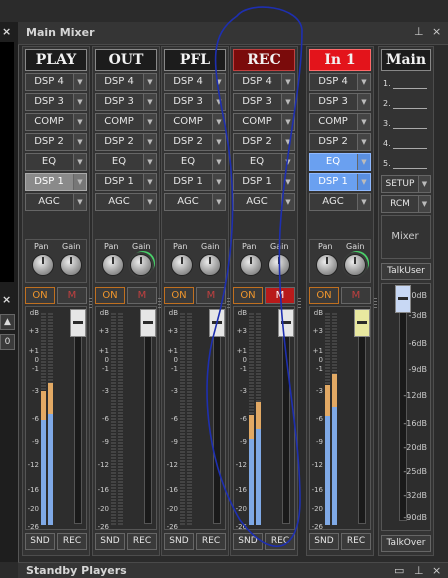  What do you see at coordinates (406, 184) in the screenshot?
I see `setup-select: SETUP ▼` at bounding box center [406, 184].